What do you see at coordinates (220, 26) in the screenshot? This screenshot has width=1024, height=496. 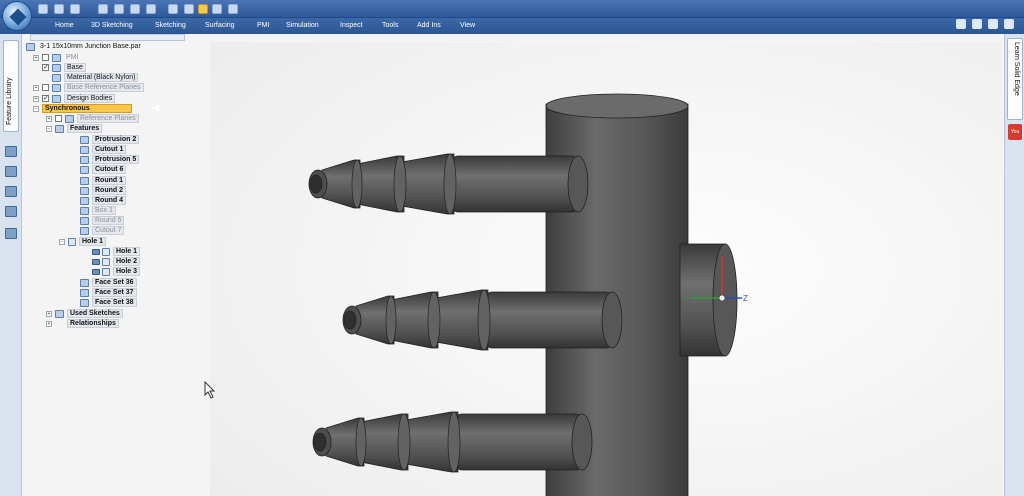 I see `tab-surfacing: Surfacing` at bounding box center [220, 26].